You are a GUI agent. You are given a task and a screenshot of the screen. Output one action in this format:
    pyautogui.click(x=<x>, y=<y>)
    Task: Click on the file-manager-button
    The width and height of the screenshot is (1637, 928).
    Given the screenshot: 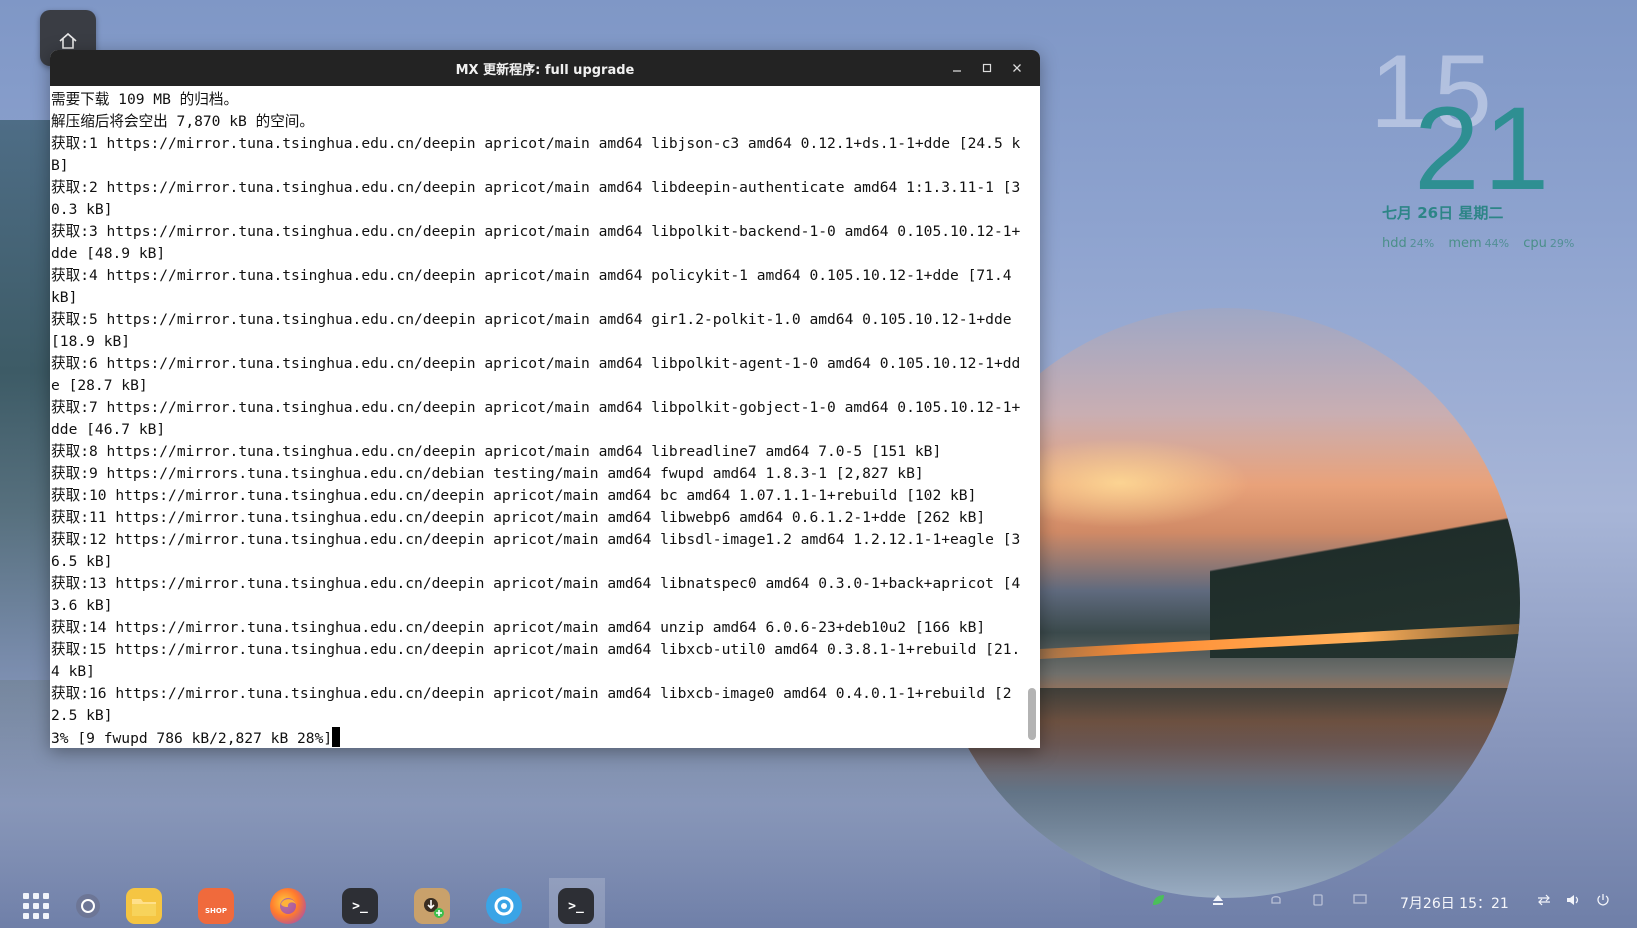 What is the action you would take?
    pyautogui.click(x=144, y=906)
    